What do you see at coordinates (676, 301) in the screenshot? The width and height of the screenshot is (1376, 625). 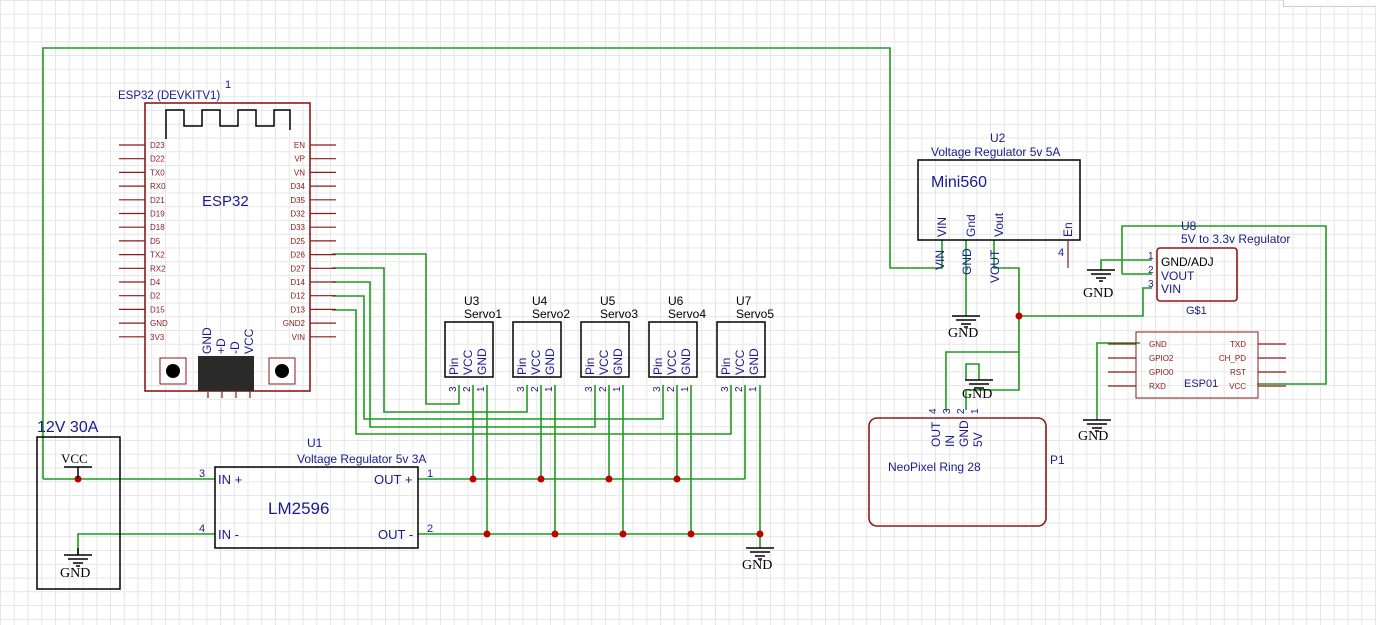 I see `servo-ref: U6` at bounding box center [676, 301].